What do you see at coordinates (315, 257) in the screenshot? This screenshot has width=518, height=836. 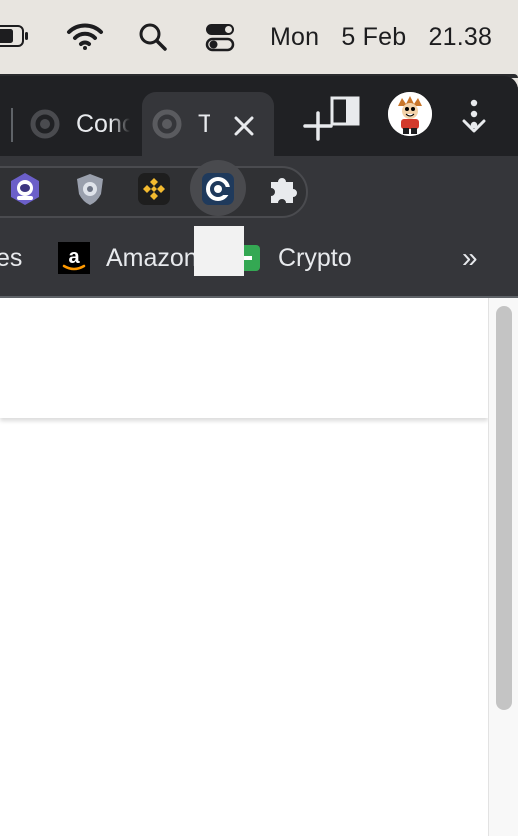 I see `bookmark-label: Crypto` at bounding box center [315, 257].